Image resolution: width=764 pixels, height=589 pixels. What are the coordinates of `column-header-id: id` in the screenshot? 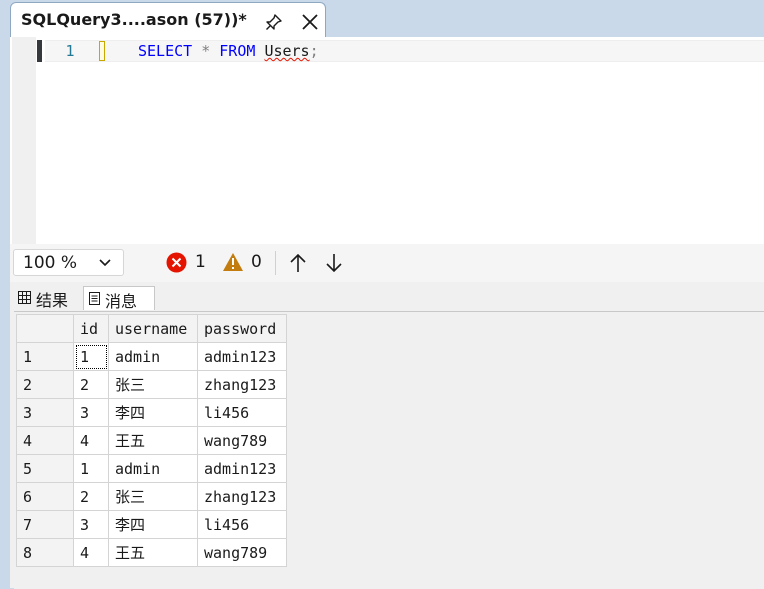 It's located at (91, 328).